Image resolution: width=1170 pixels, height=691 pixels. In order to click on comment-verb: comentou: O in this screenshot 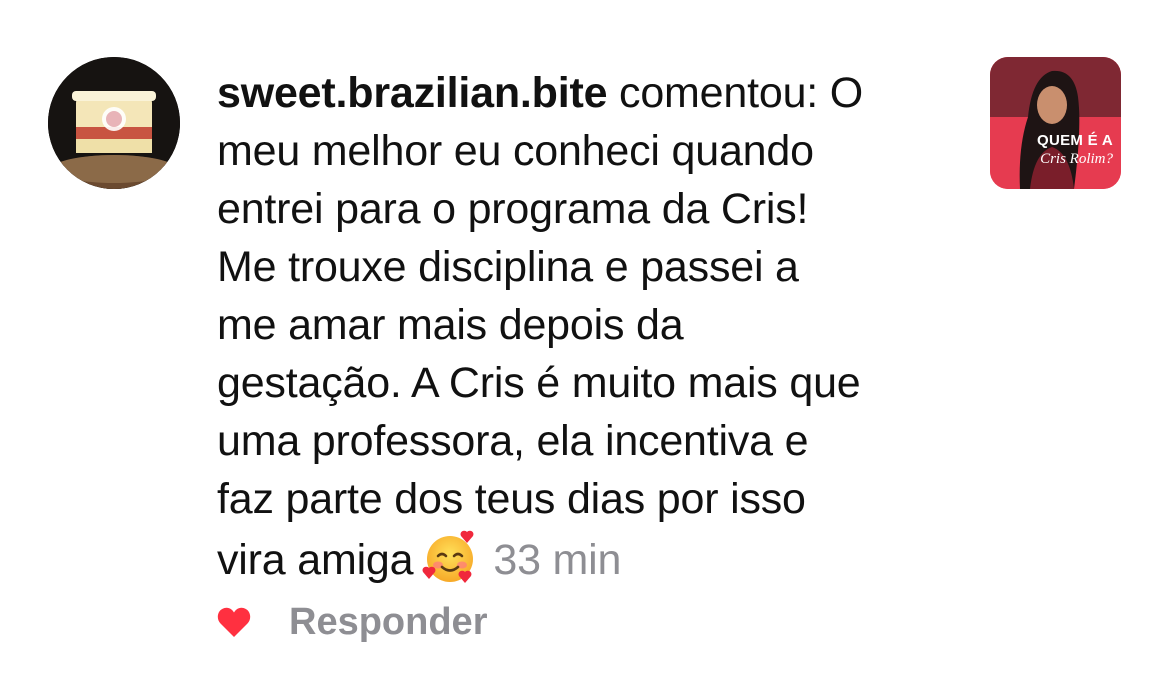, I will do `click(735, 93)`.